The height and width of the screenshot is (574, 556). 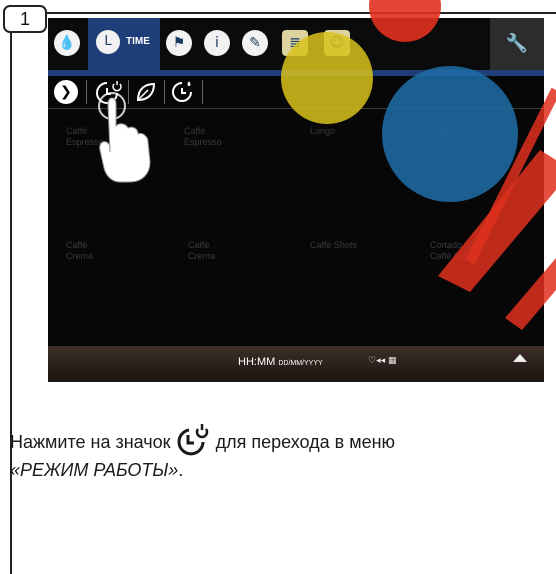 I want to click on status-icons: ♡◂◂ ▦, so click(x=382, y=361).